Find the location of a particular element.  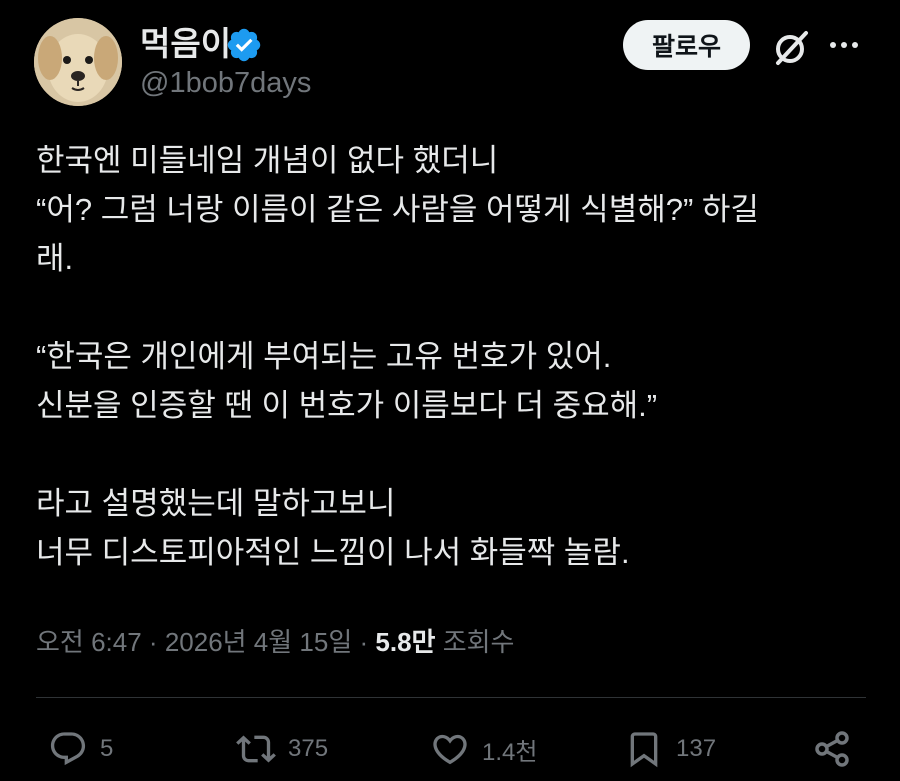

tweet-date: 2026년 4월 15일 is located at coordinates (258, 642).